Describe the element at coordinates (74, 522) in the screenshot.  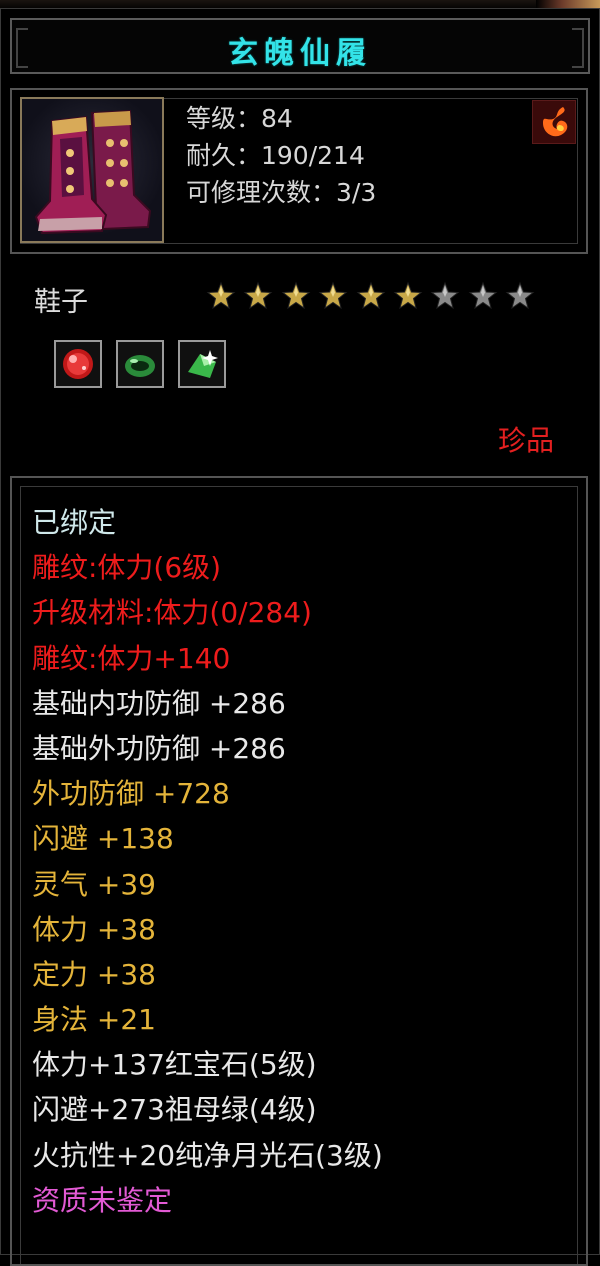
I see `property-line: 已绑定` at that location.